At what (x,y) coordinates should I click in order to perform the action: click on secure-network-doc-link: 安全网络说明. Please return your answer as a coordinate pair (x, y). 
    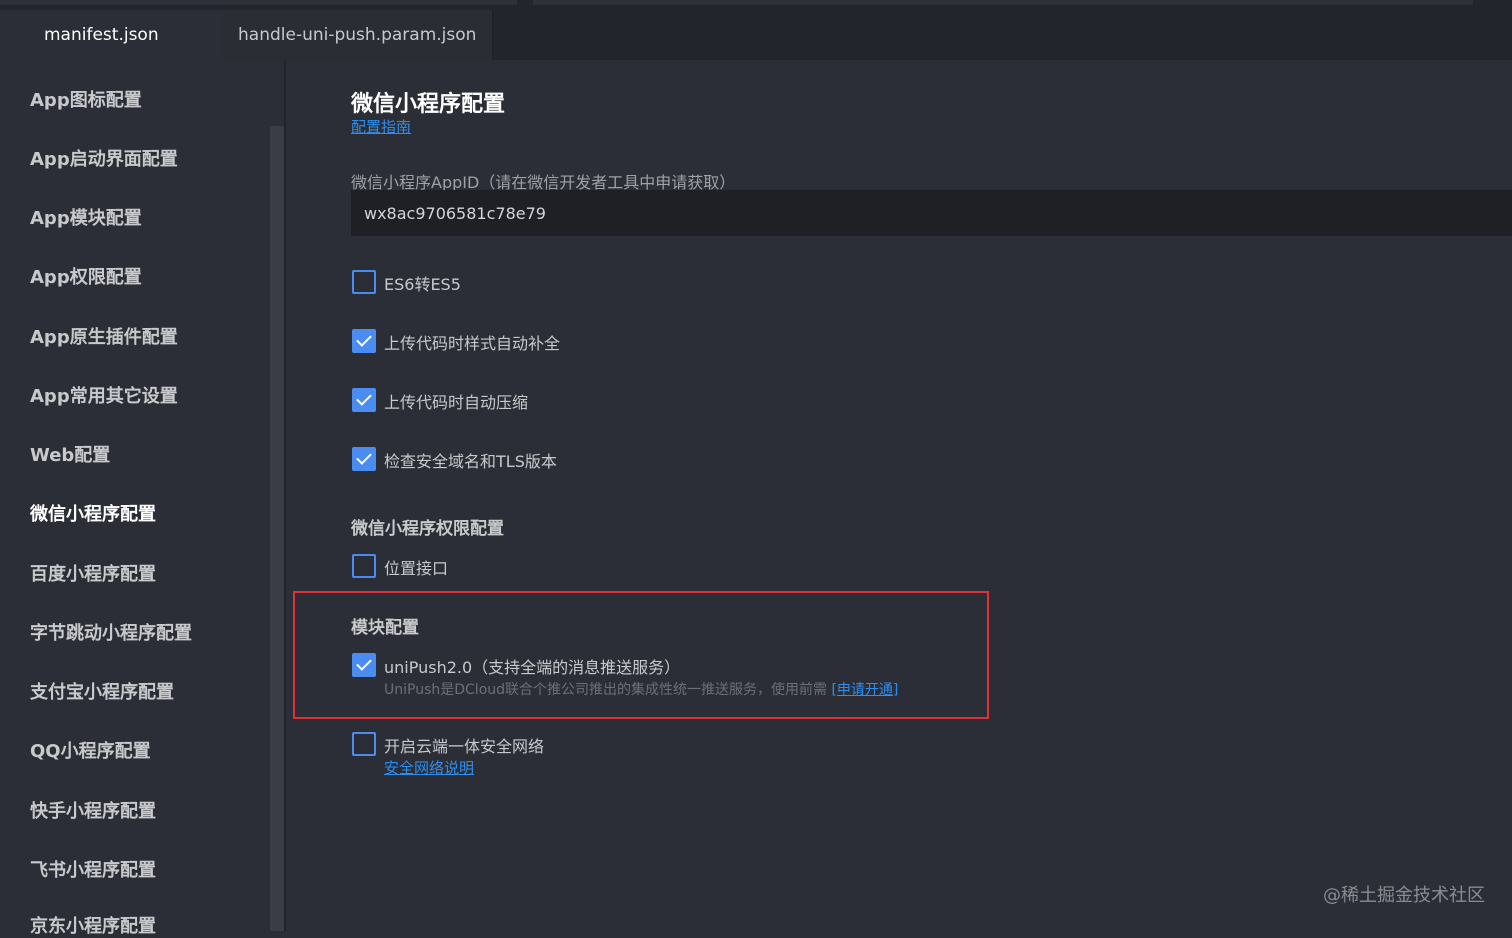
    Looking at the image, I should click on (429, 767).